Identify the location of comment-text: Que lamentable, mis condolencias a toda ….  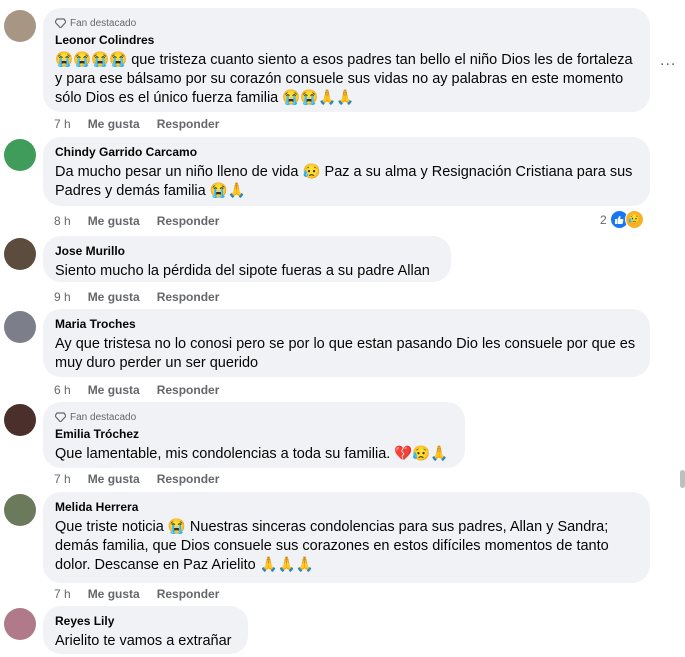
(252, 454).